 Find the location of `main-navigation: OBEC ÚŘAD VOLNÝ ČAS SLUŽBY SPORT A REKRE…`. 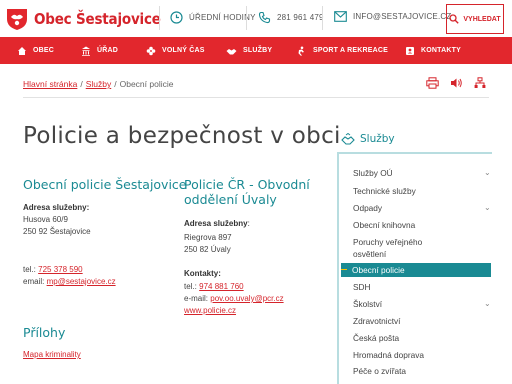

main-navigation: OBEC ÚŘAD VOLNÝ ČAS SLUŽBY SPORT A REKRE… is located at coordinates (256, 50).